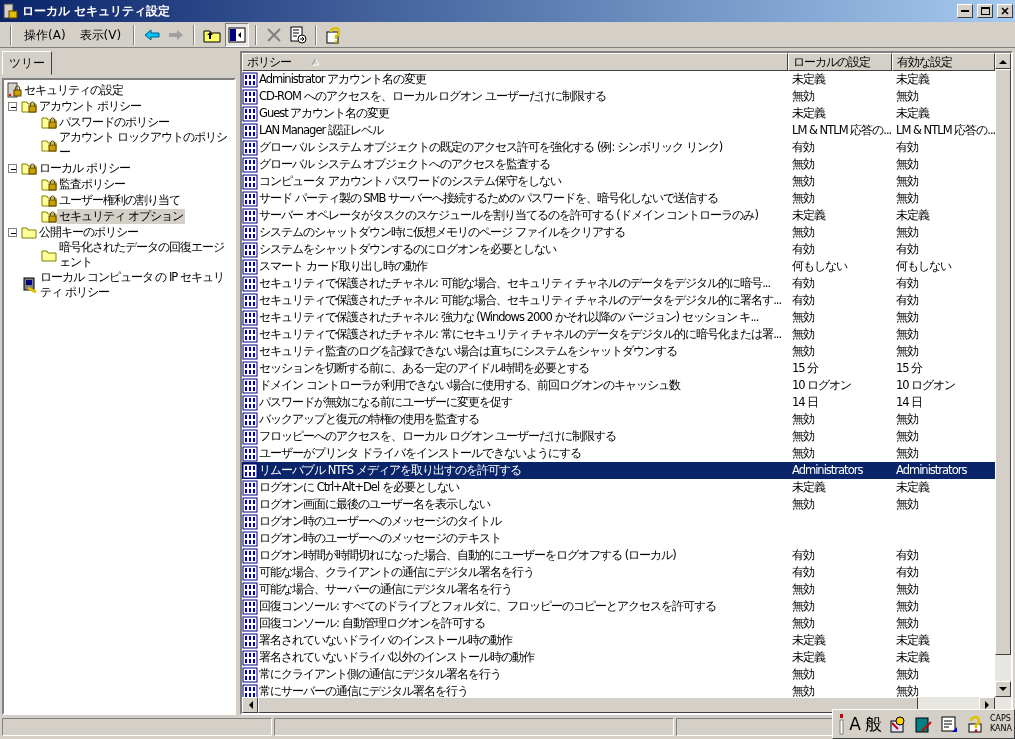 The width and height of the screenshot is (1015, 739). What do you see at coordinates (119, 200) in the screenshot?
I see `tree-item: ユーザー権利の割り当て` at bounding box center [119, 200].